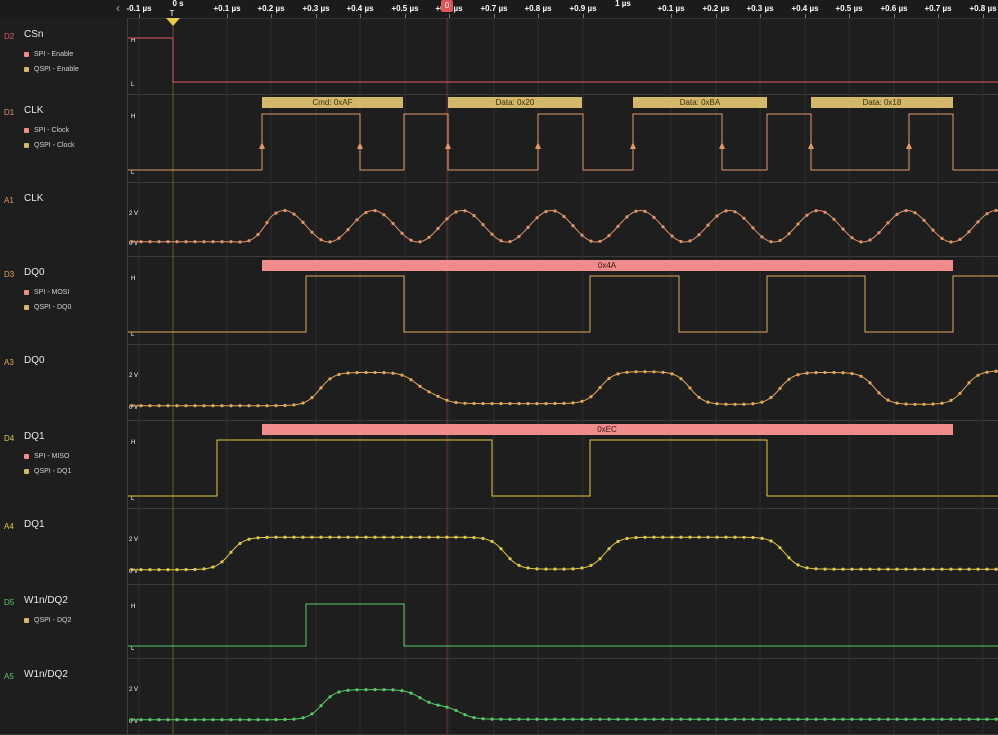 The height and width of the screenshot is (735, 998). Describe the element at coordinates (811, 145) in the screenshot. I see `rising-edge-icon` at that location.